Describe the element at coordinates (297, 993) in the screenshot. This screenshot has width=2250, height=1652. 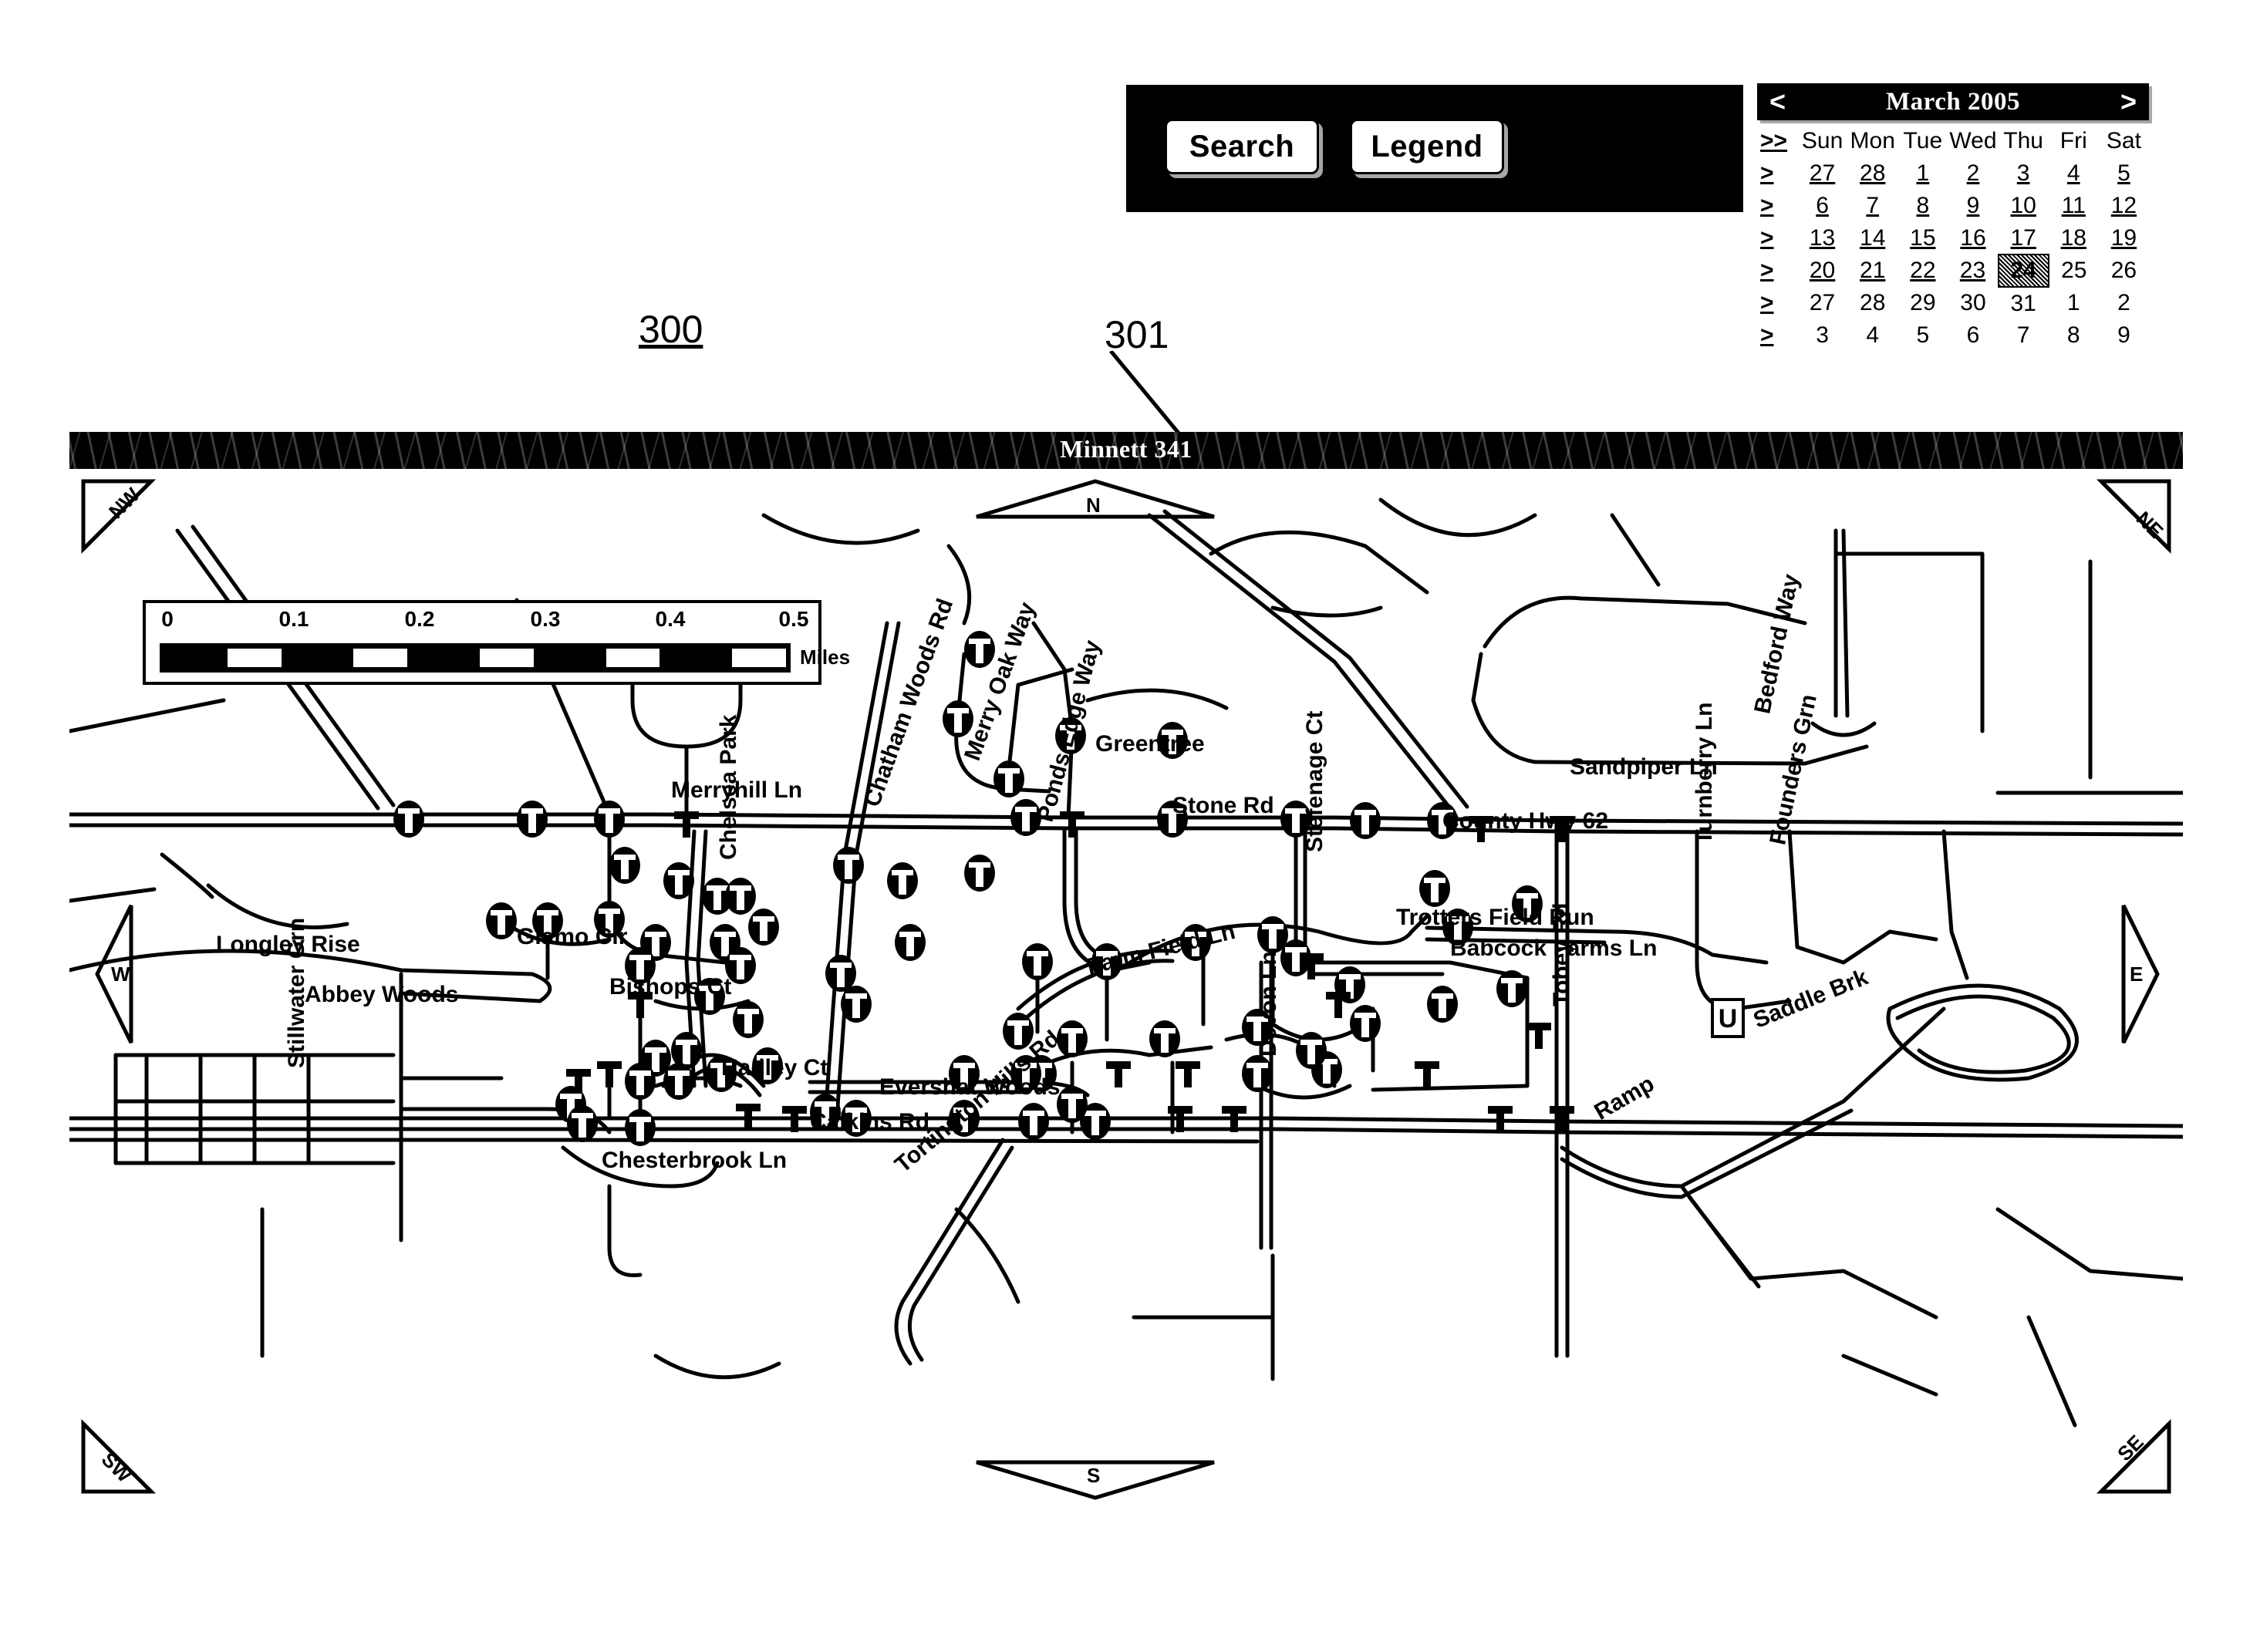
I see `street-label: Stillwater Grn` at that location.